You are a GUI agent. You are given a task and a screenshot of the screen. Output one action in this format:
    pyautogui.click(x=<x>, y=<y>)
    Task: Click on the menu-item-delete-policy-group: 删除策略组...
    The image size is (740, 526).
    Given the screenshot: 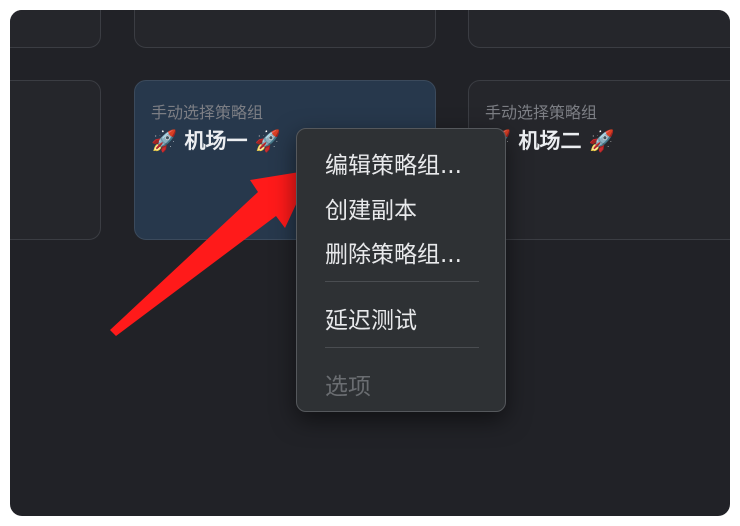 What is the action you would take?
    pyautogui.click(x=393, y=252)
    